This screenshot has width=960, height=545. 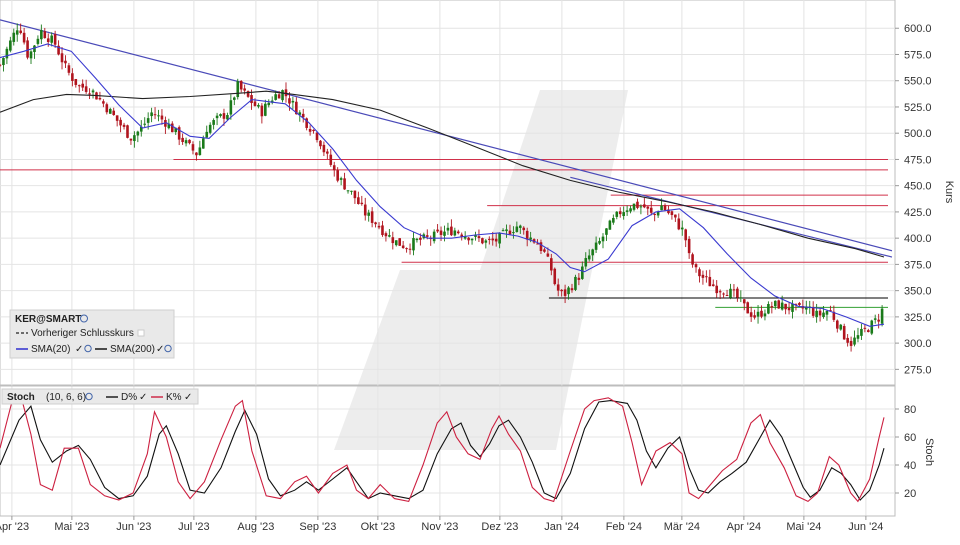 I want to click on d-check-icon: ✓, so click(x=143, y=397).